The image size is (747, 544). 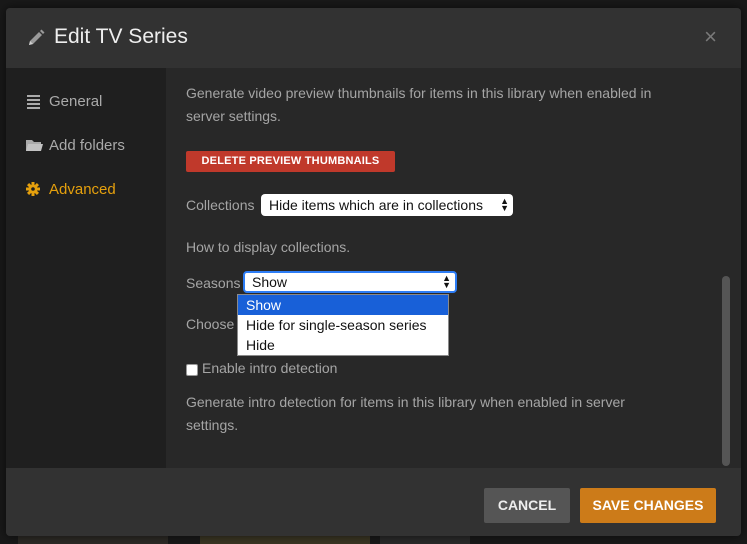 I want to click on collections-select: Hide items which are in collections ▲ ▼, so click(x=387, y=205).